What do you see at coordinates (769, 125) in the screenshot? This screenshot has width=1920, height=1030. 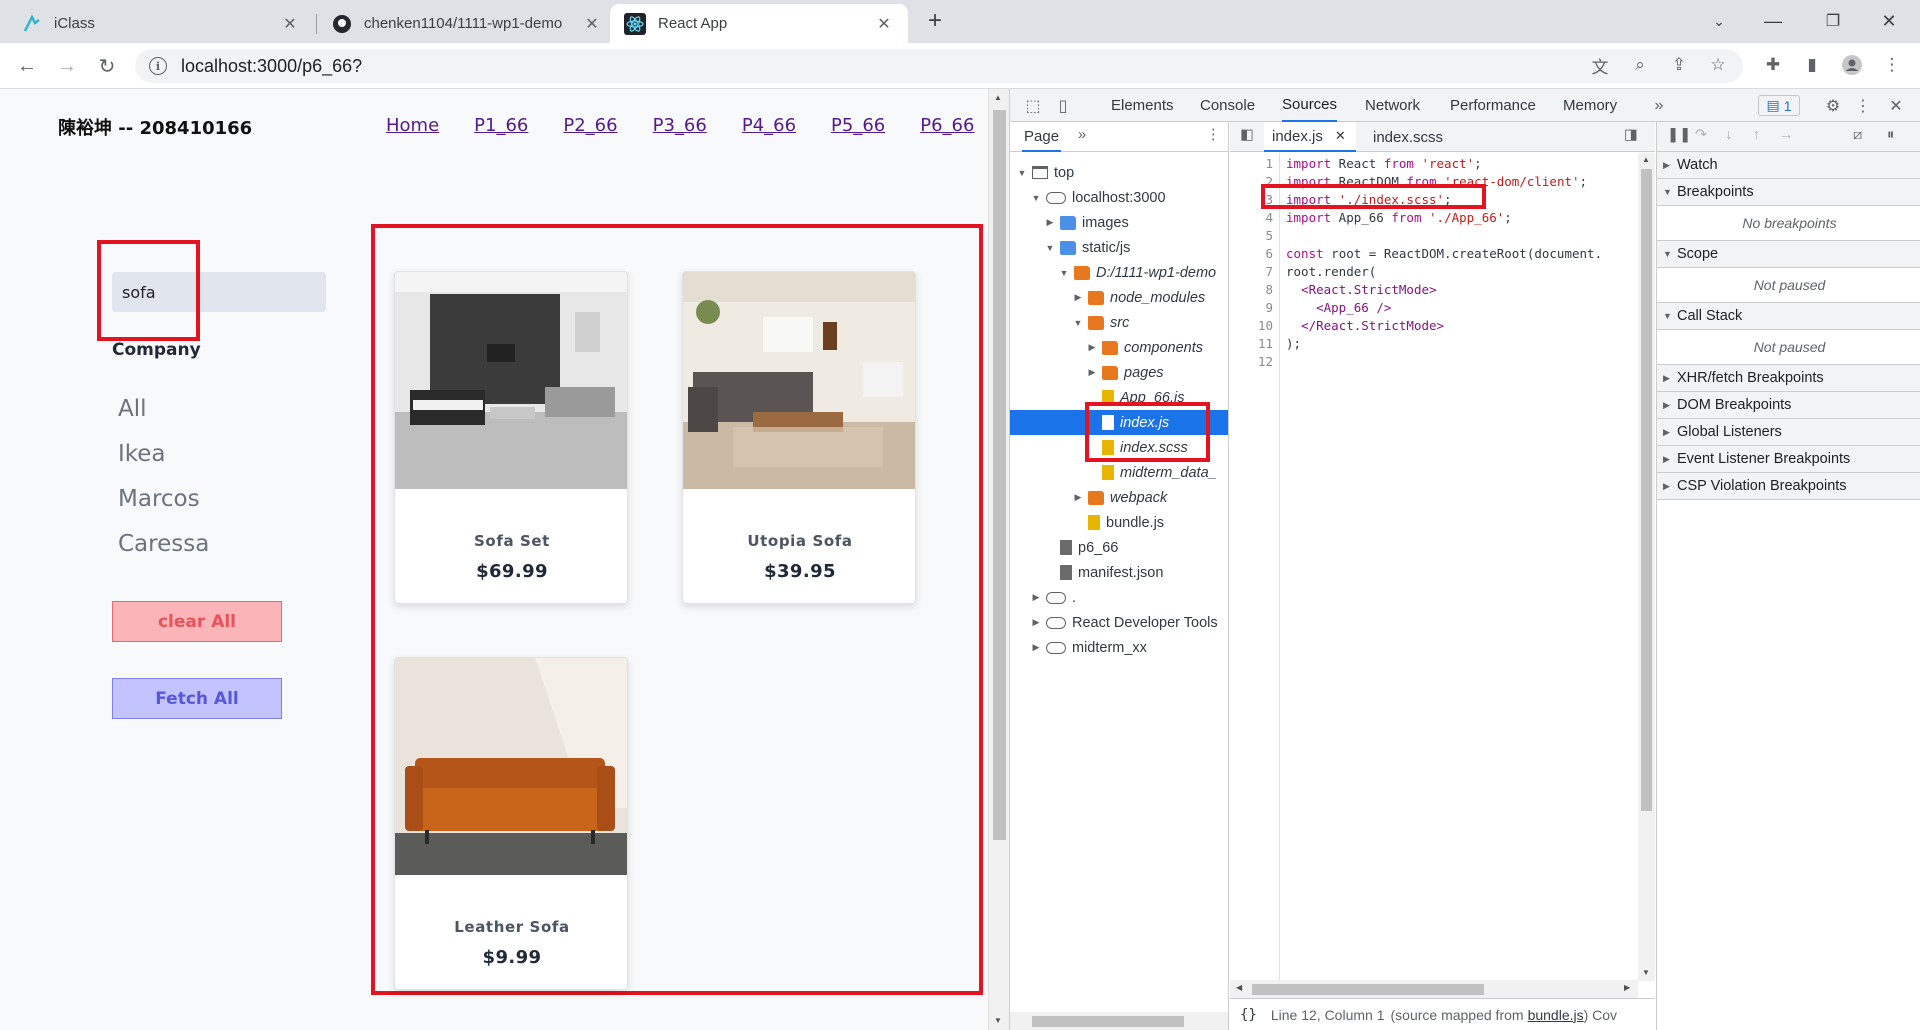 I see `nav-link-p4: P4_66` at bounding box center [769, 125].